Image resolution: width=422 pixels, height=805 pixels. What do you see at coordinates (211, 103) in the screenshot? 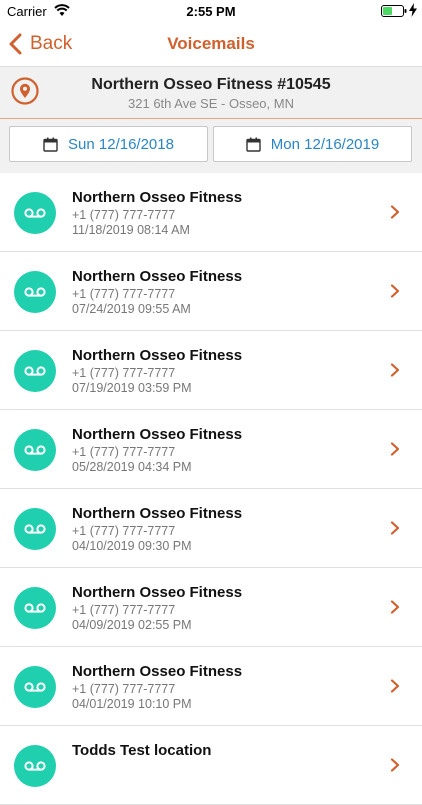
I see `location-address: 321 6th Ave SE - Osseo, MN` at bounding box center [211, 103].